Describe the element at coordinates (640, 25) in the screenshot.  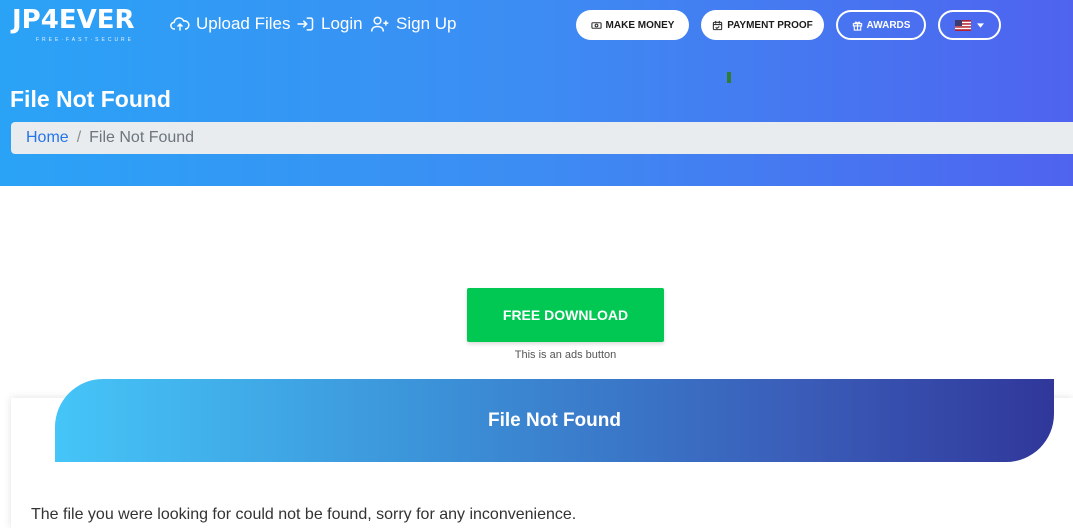
I see `make-money-label: MAKE MONEY` at that location.